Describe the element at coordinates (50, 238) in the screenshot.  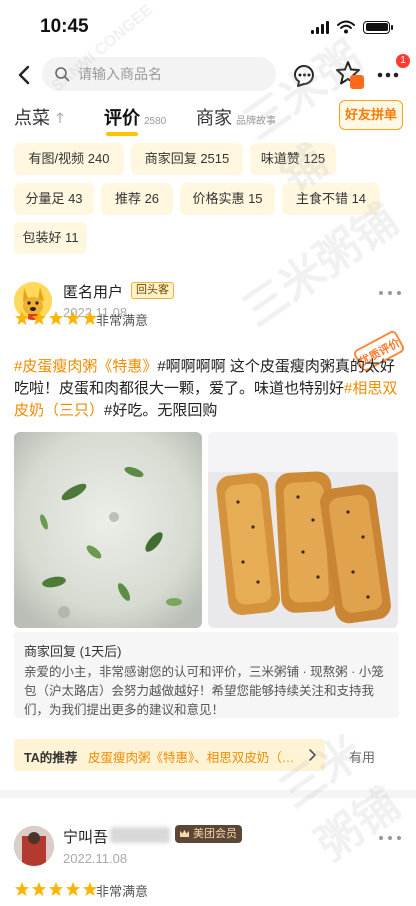
I see `filter-chip: 包装好 11` at that location.